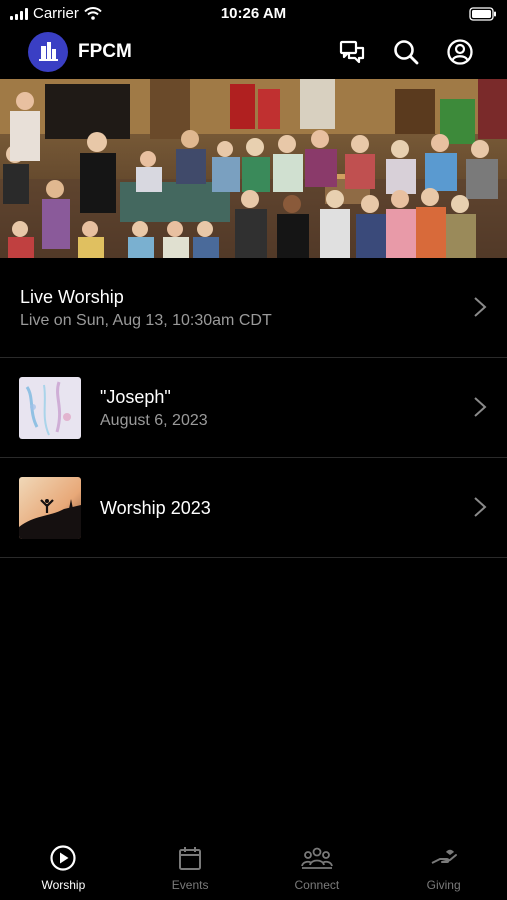 The height and width of the screenshot is (900, 507). I want to click on app-header: FPCM, so click(253, 53).